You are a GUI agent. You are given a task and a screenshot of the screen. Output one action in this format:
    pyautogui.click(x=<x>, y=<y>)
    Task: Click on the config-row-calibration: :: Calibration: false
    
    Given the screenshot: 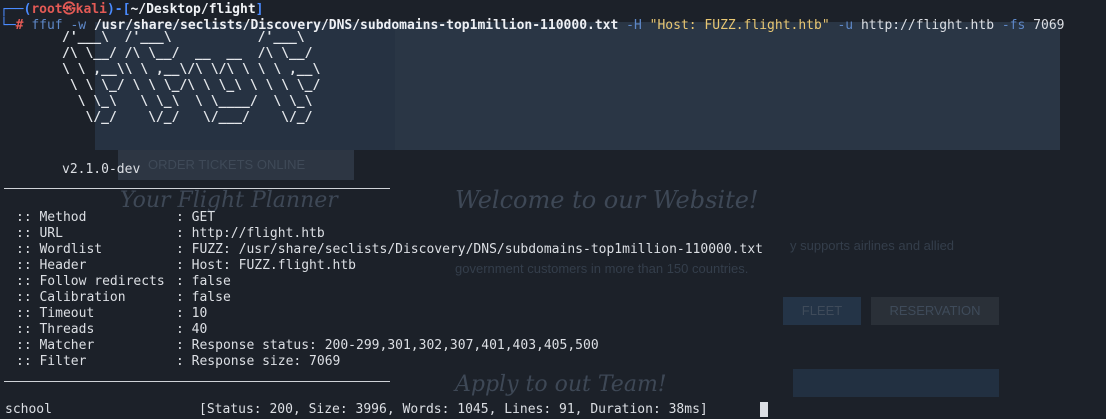 What is the action you would take?
    pyautogui.click(x=123, y=297)
    